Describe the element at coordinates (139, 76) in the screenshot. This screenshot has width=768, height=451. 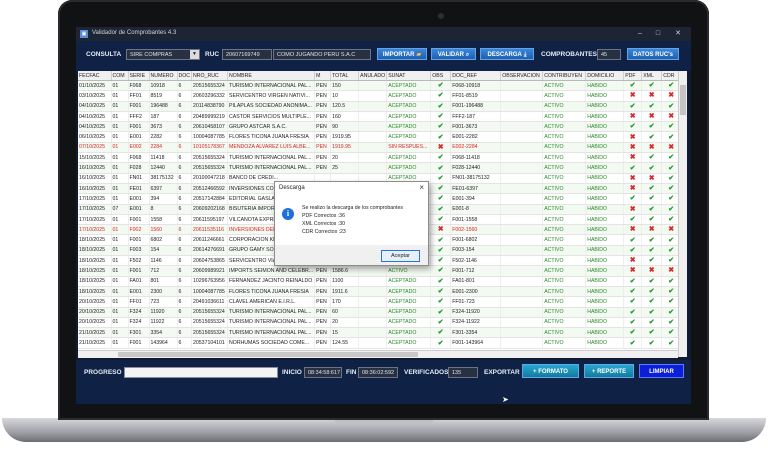
I see `column-header: SERIE` at that location.